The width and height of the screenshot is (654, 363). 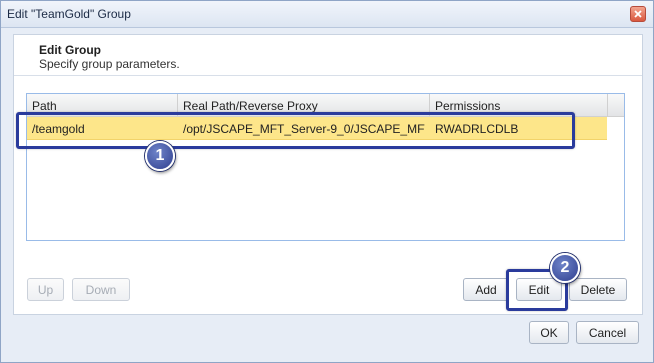 I want to click on column-separator, so click(x=607, y=105).